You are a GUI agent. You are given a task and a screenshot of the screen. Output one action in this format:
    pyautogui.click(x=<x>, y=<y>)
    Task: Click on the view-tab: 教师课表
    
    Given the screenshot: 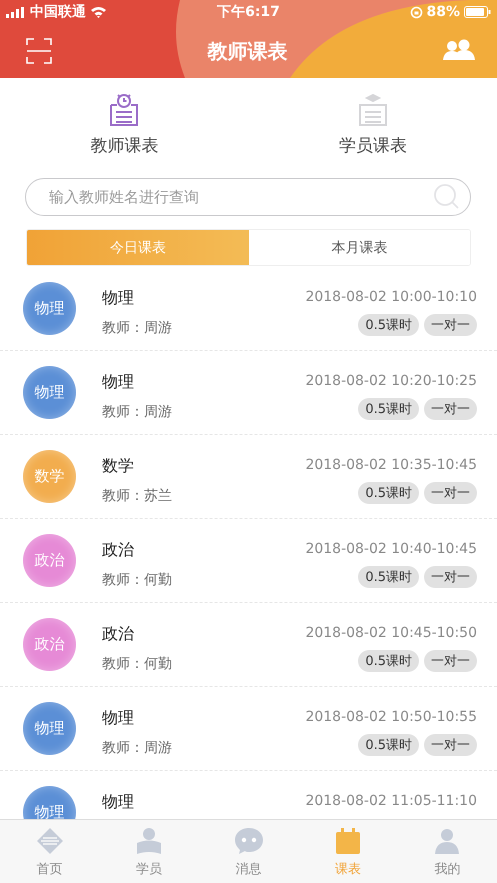 What is the action you would take?
    pyautogui.click(x=124, y=124)
    